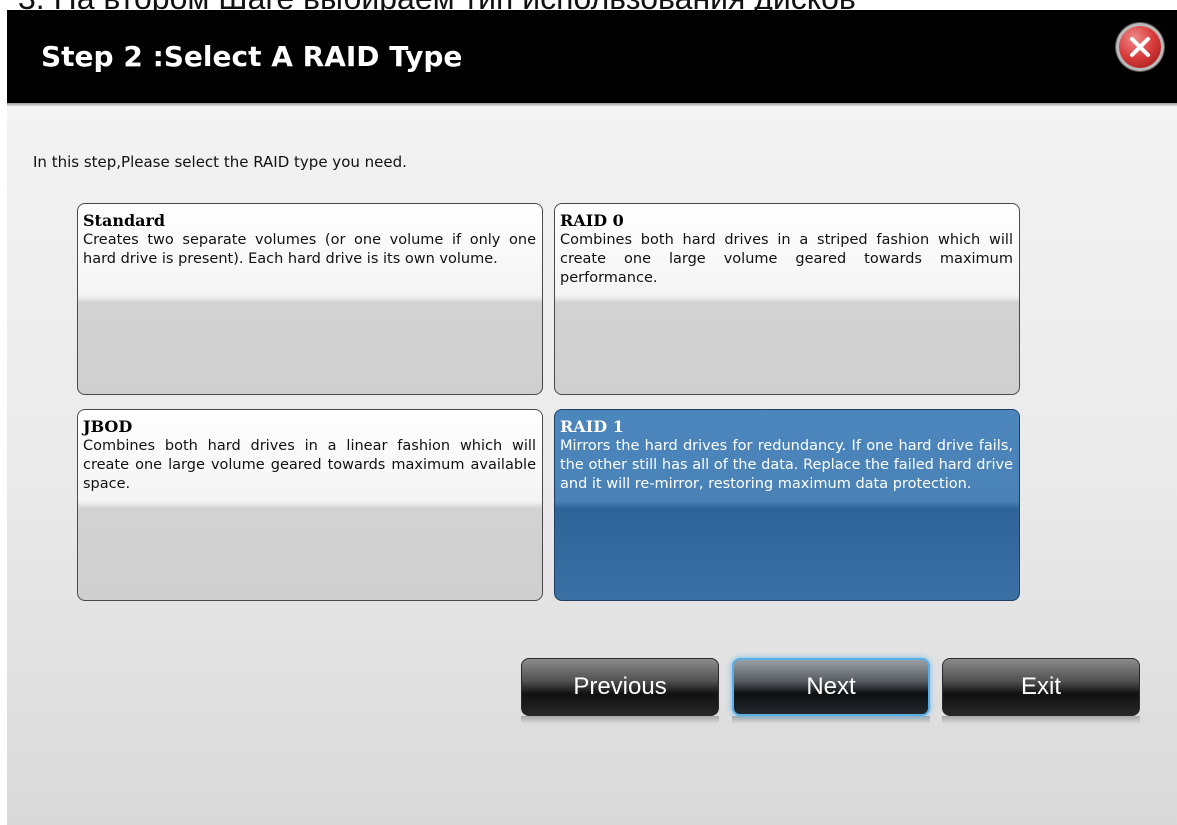  I want to click on close-icon, so click(1140, 47).